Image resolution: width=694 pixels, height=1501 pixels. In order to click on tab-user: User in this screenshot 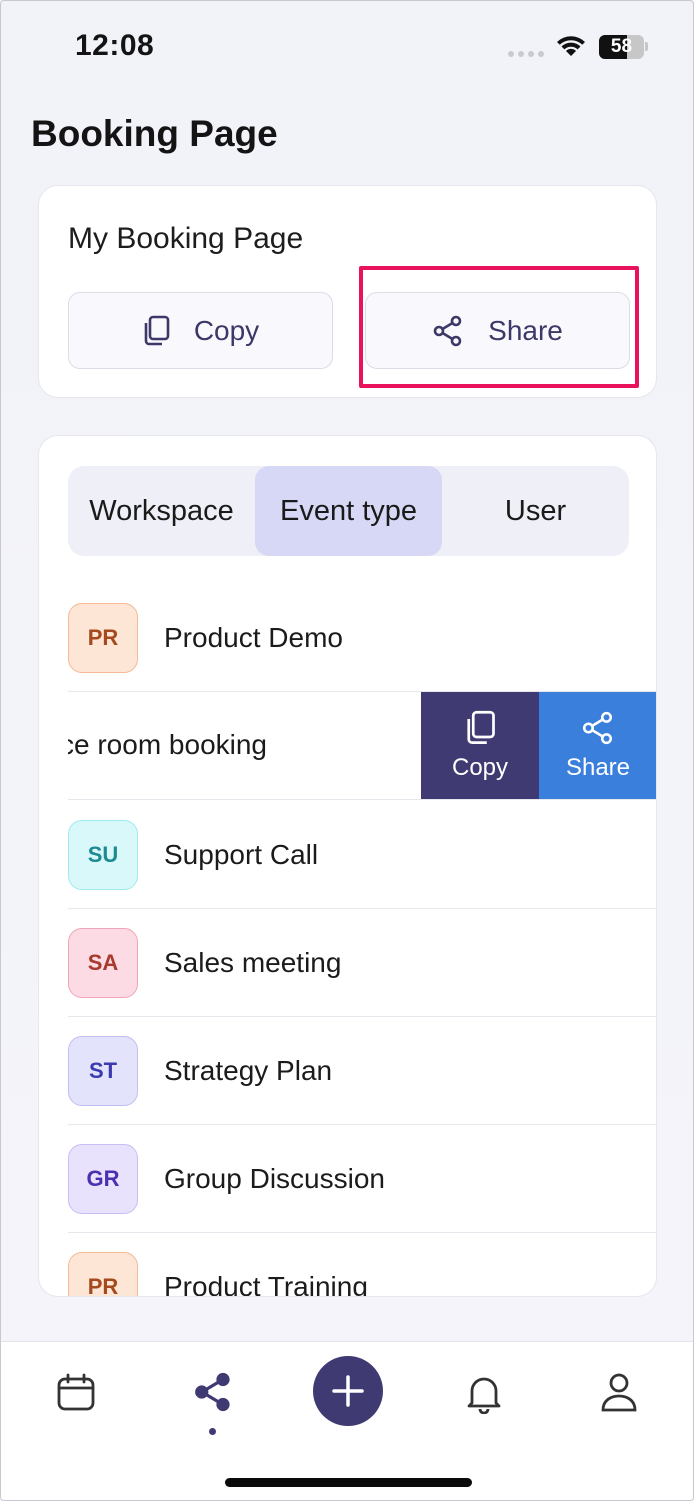, I will do `click(535, 511)`.